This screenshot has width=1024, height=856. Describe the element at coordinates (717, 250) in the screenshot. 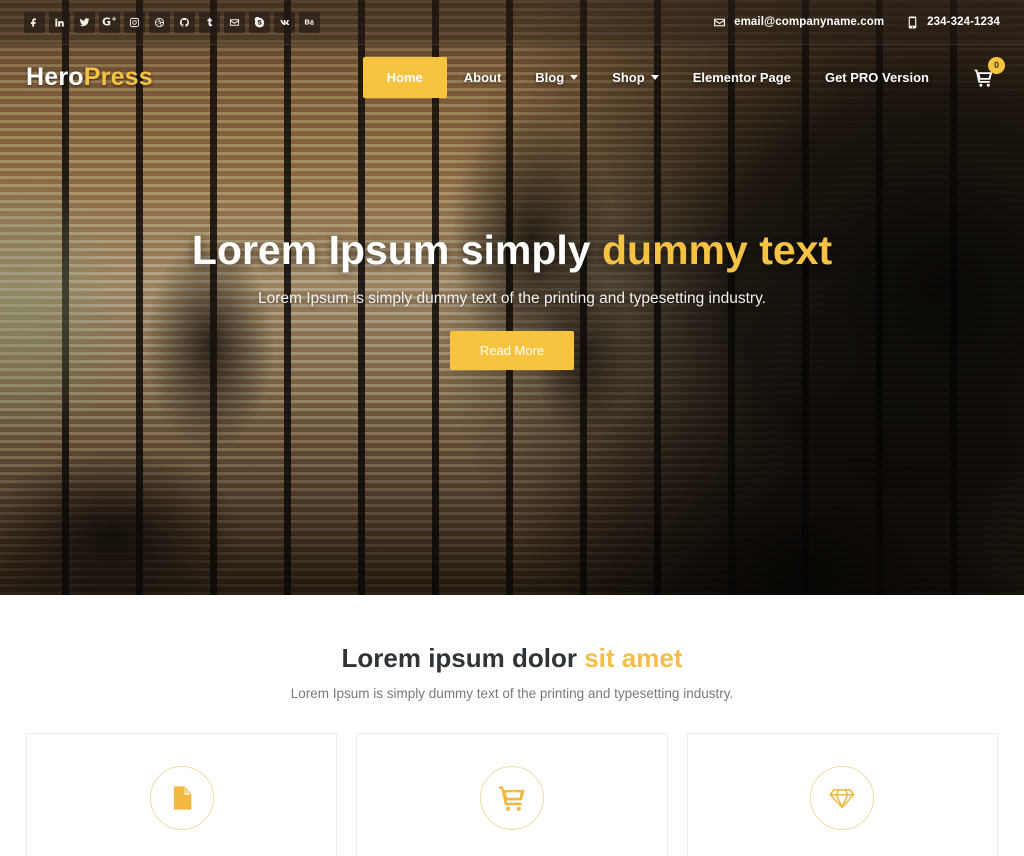

I see `hero-title-accent: dummy text` at that location.